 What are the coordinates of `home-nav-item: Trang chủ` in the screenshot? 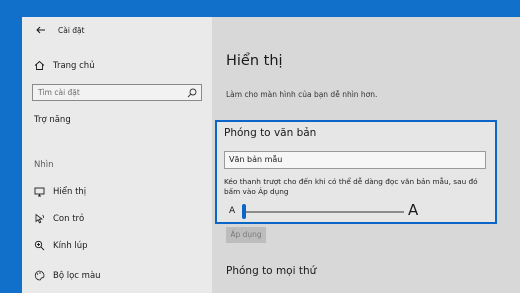 It's located at (64, 65).